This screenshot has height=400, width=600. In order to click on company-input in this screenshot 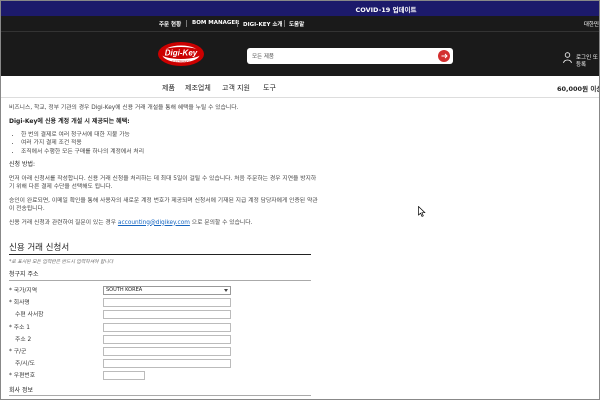, I will do `click(167, 302)`.